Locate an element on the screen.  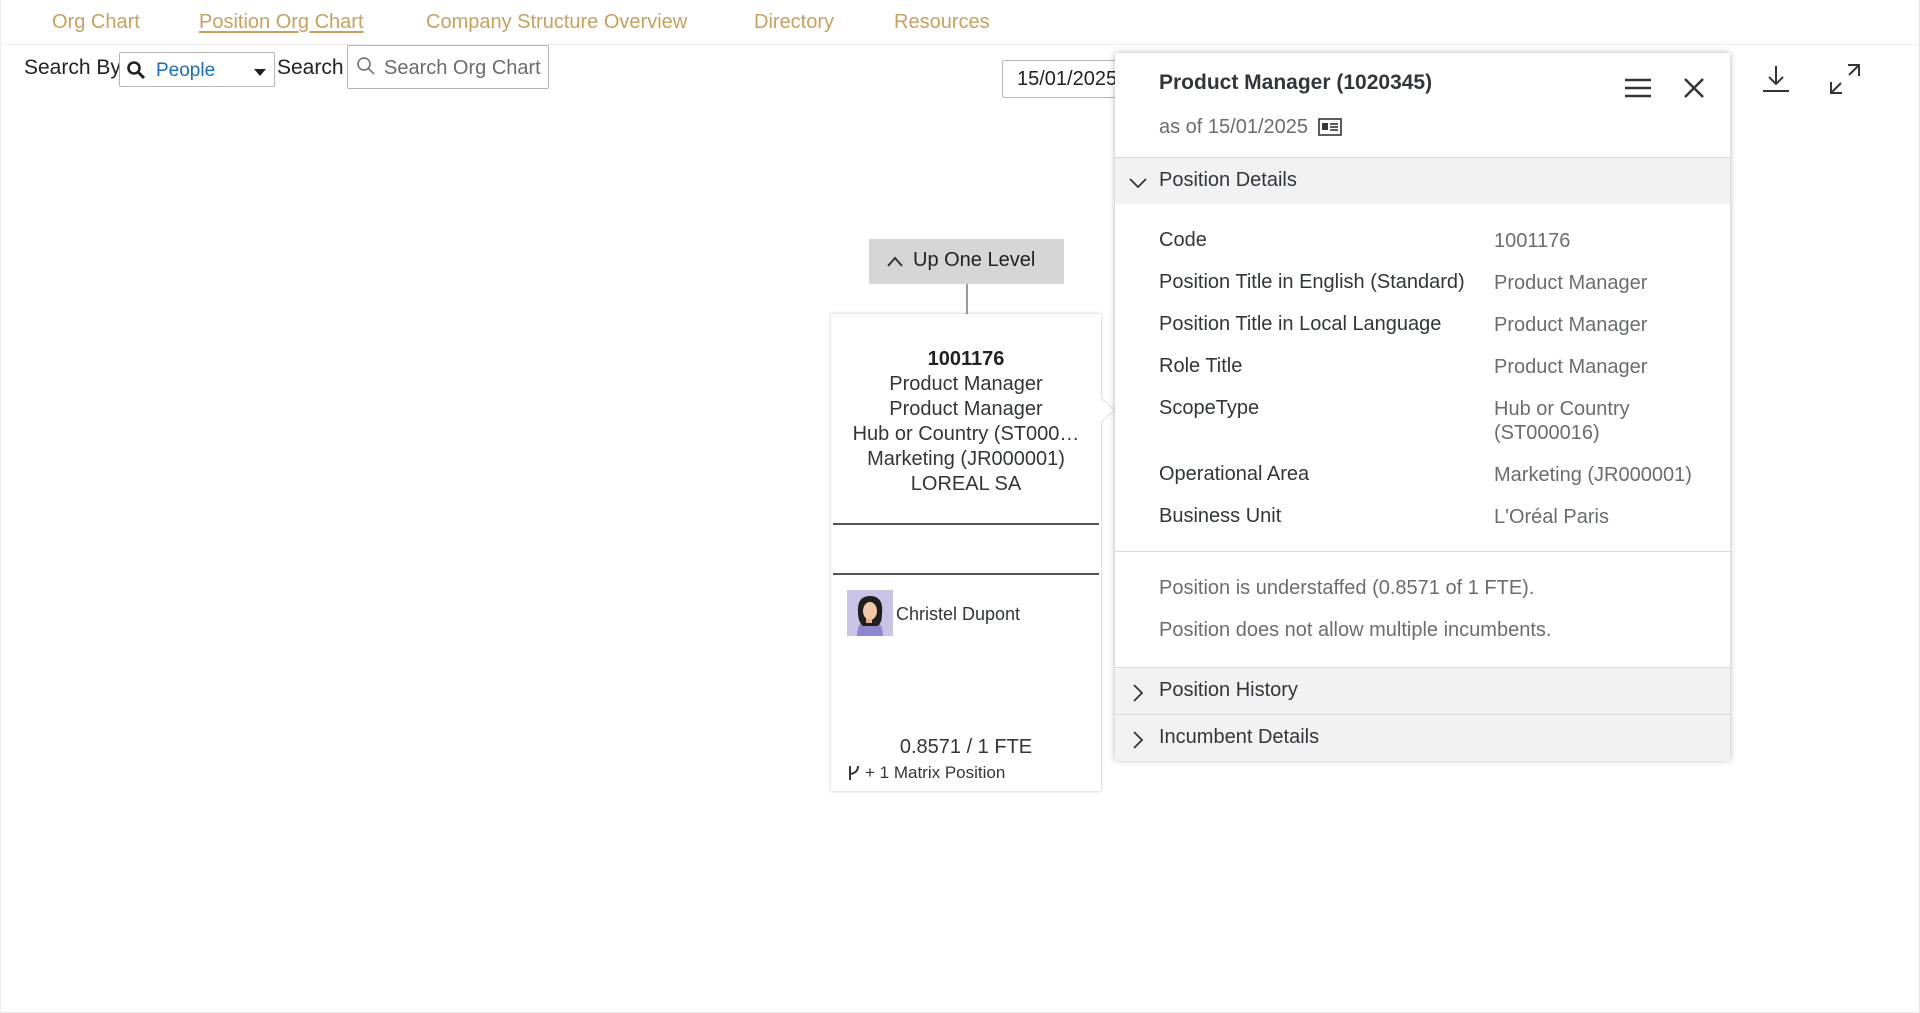
section-position-details: Position Details is located at coordinates (1422, 181).